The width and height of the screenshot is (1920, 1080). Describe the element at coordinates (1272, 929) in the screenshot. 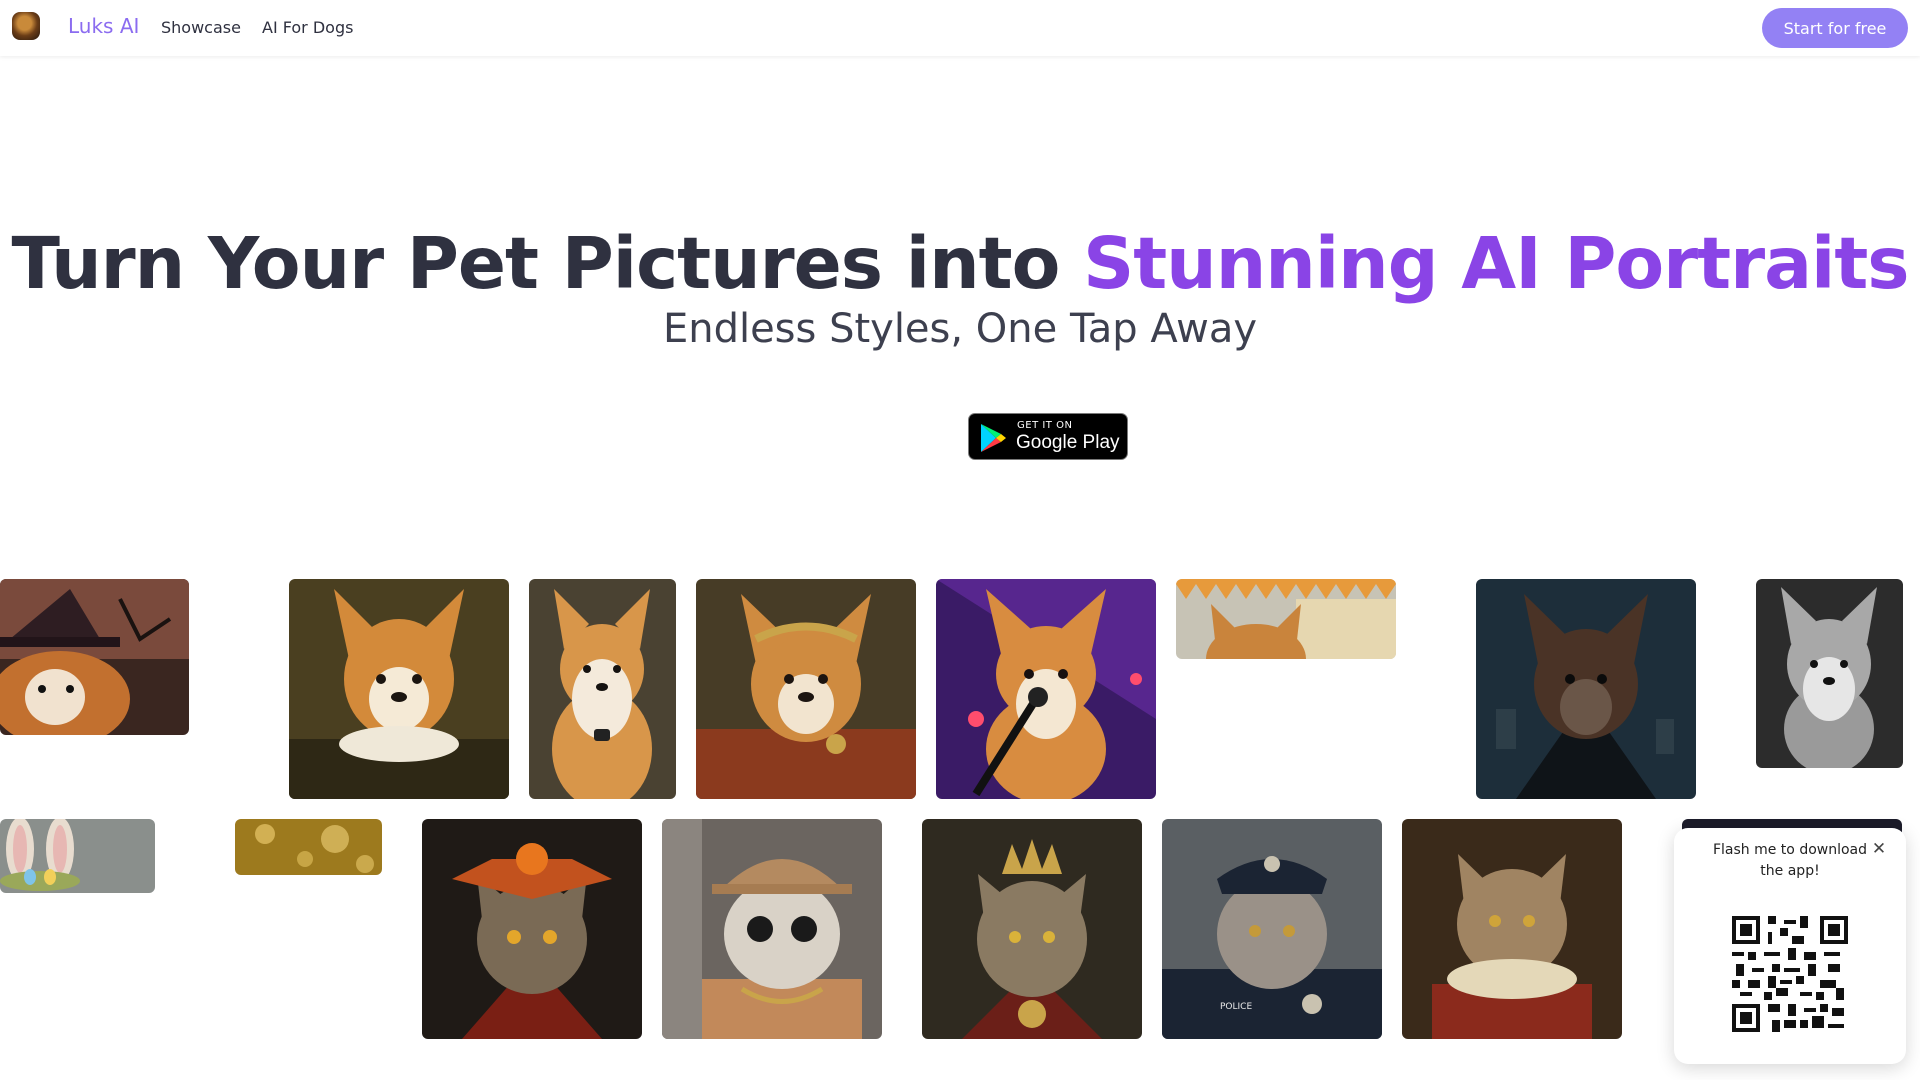

I see `gallery-tile-cat-police: POLICE` at that location.